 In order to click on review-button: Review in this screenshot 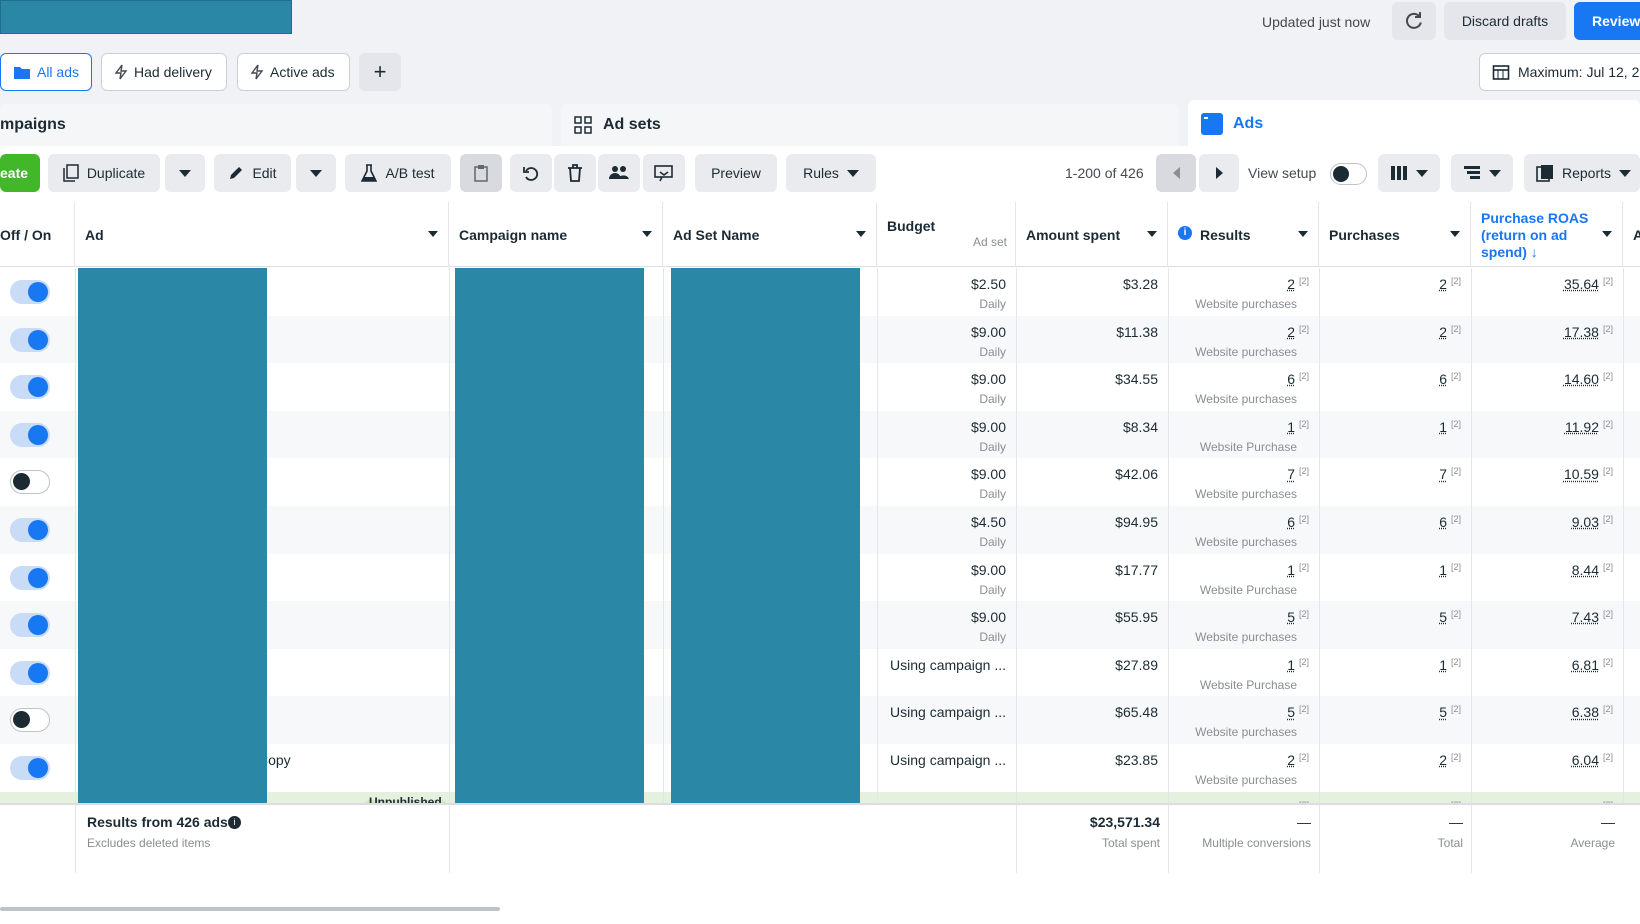, I will do `click(1607, 21)`.